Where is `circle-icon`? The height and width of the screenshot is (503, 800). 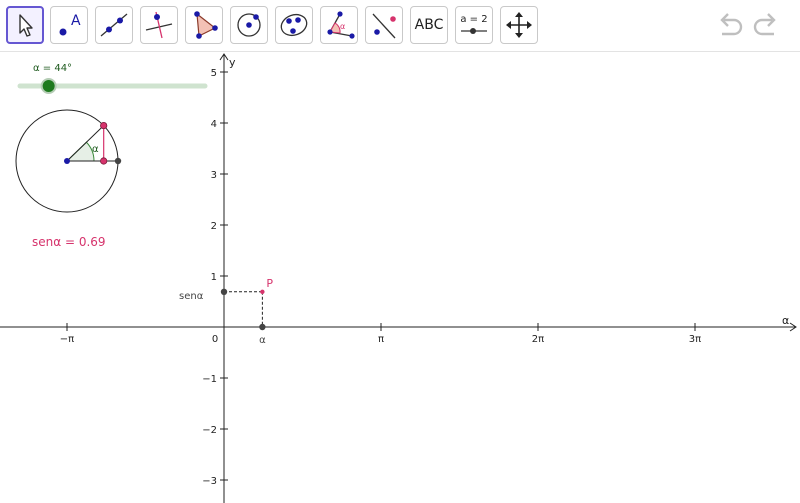 circle-icon is located at coordinates (249, 25).